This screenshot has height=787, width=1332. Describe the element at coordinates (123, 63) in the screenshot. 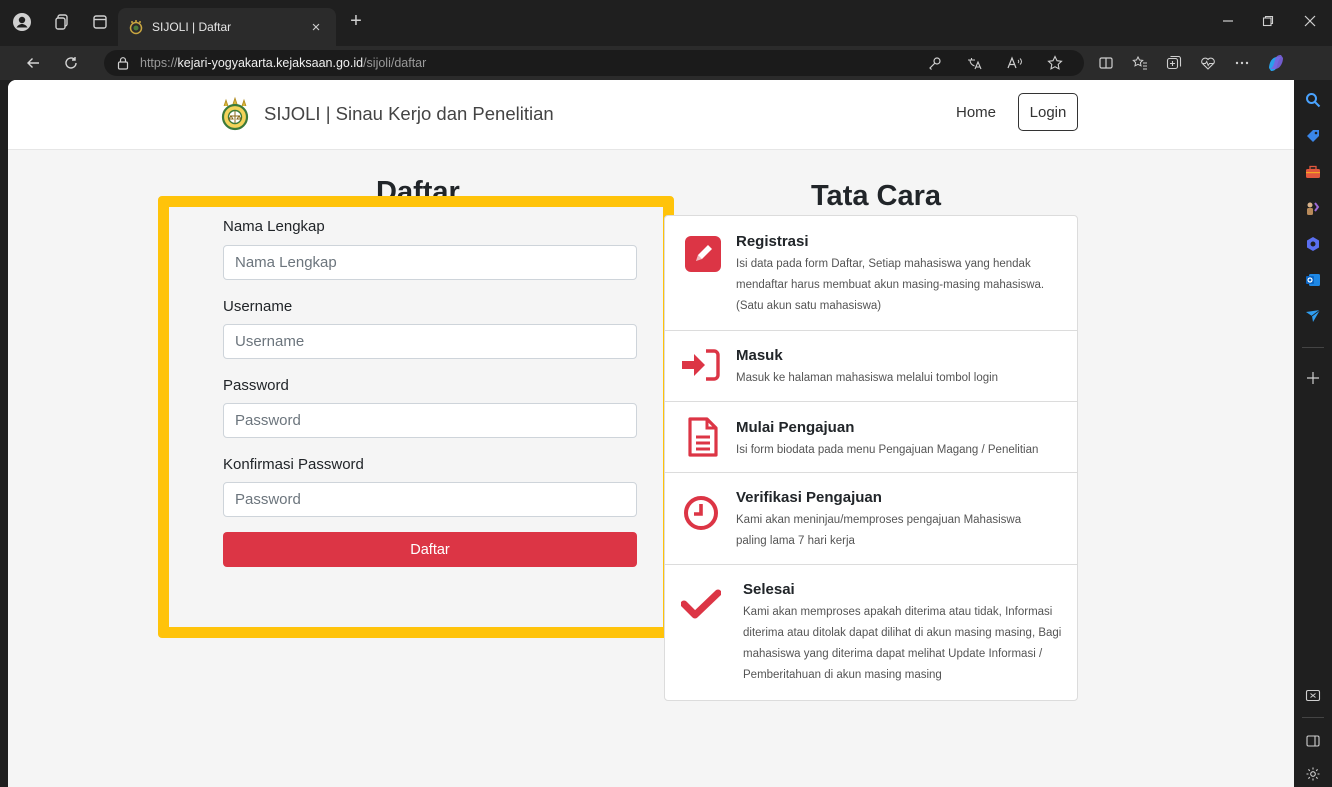

I see `lock-icon` at that location.